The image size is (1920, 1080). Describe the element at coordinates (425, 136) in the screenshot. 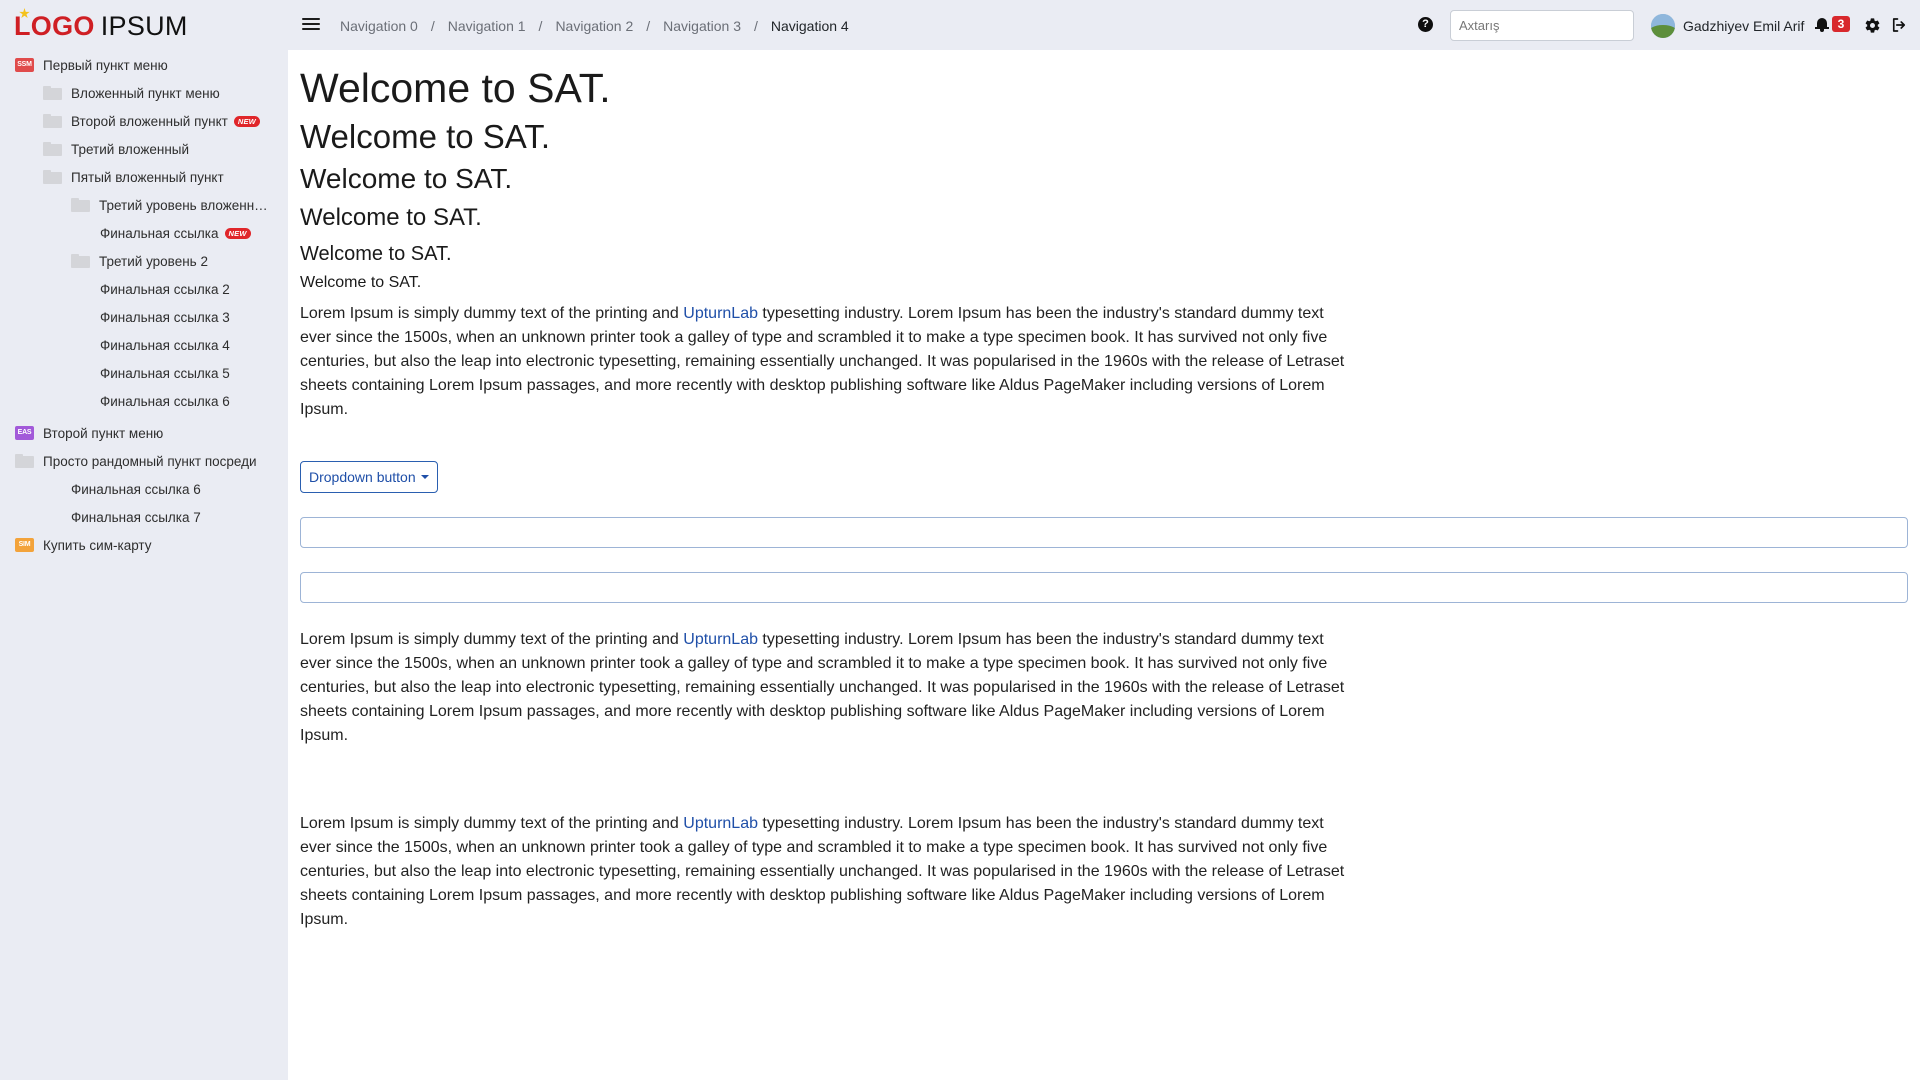

I see `heading-2: Welcome to SAT.` at that location.